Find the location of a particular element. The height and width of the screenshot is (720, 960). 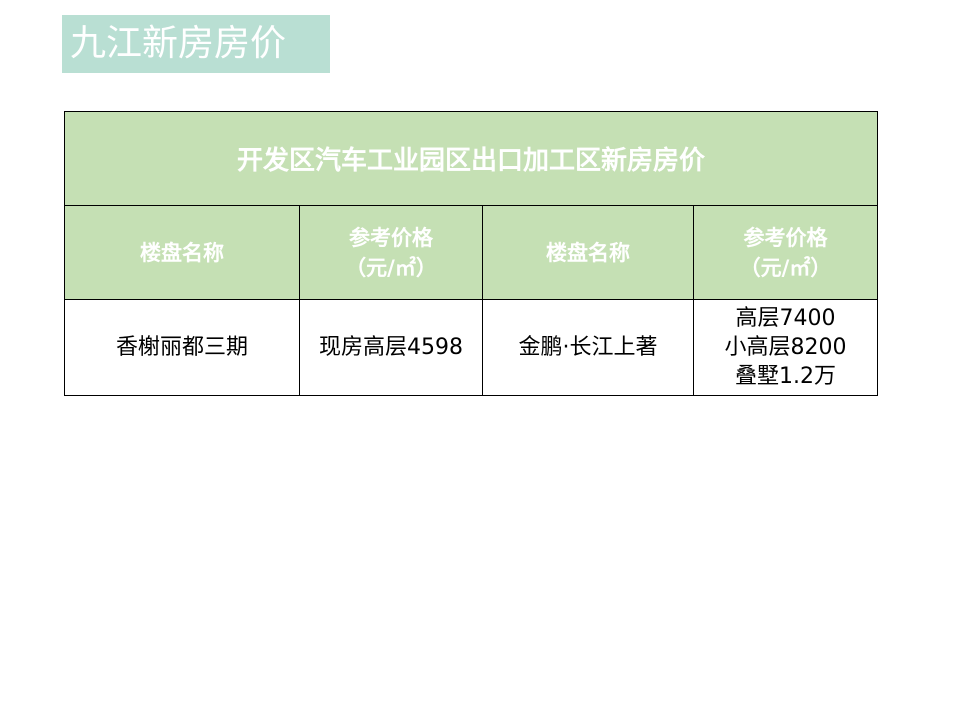

cell-line: 高层7400 is located at coordinates (785, 318).